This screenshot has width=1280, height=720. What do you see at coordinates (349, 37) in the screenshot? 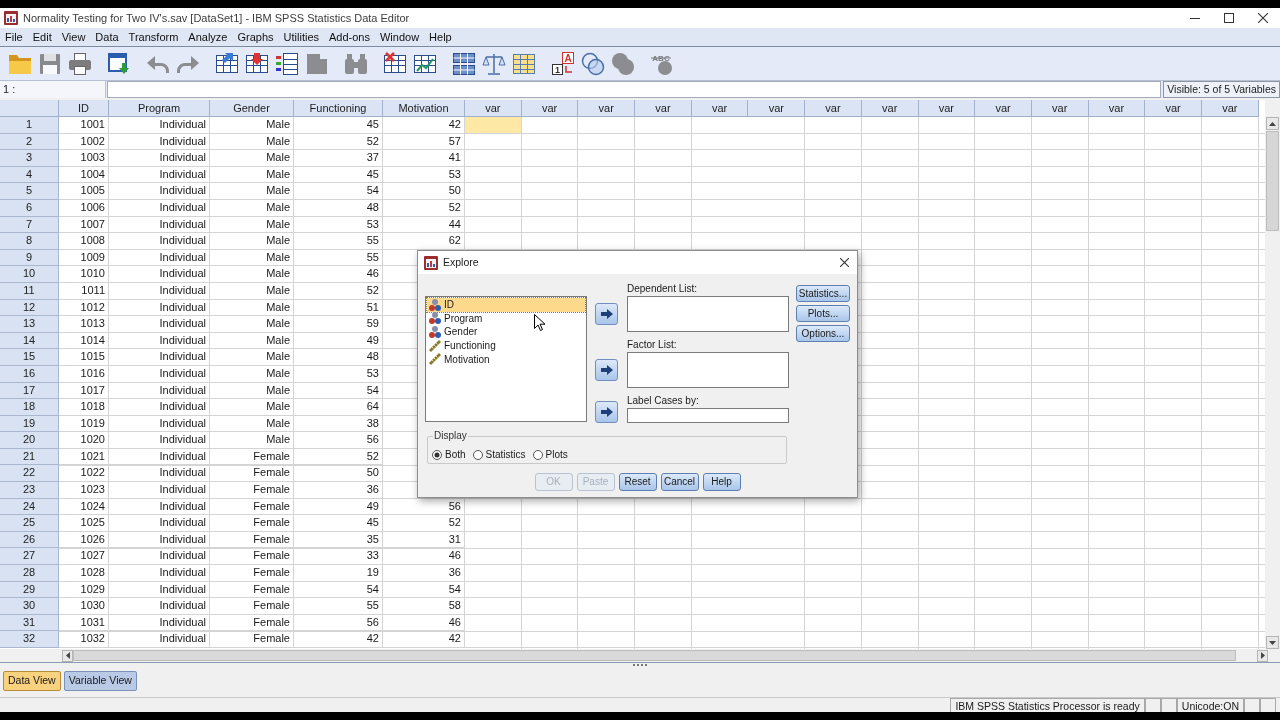
I see `menu-item: Add-ons` at bounding box center [349, 37].